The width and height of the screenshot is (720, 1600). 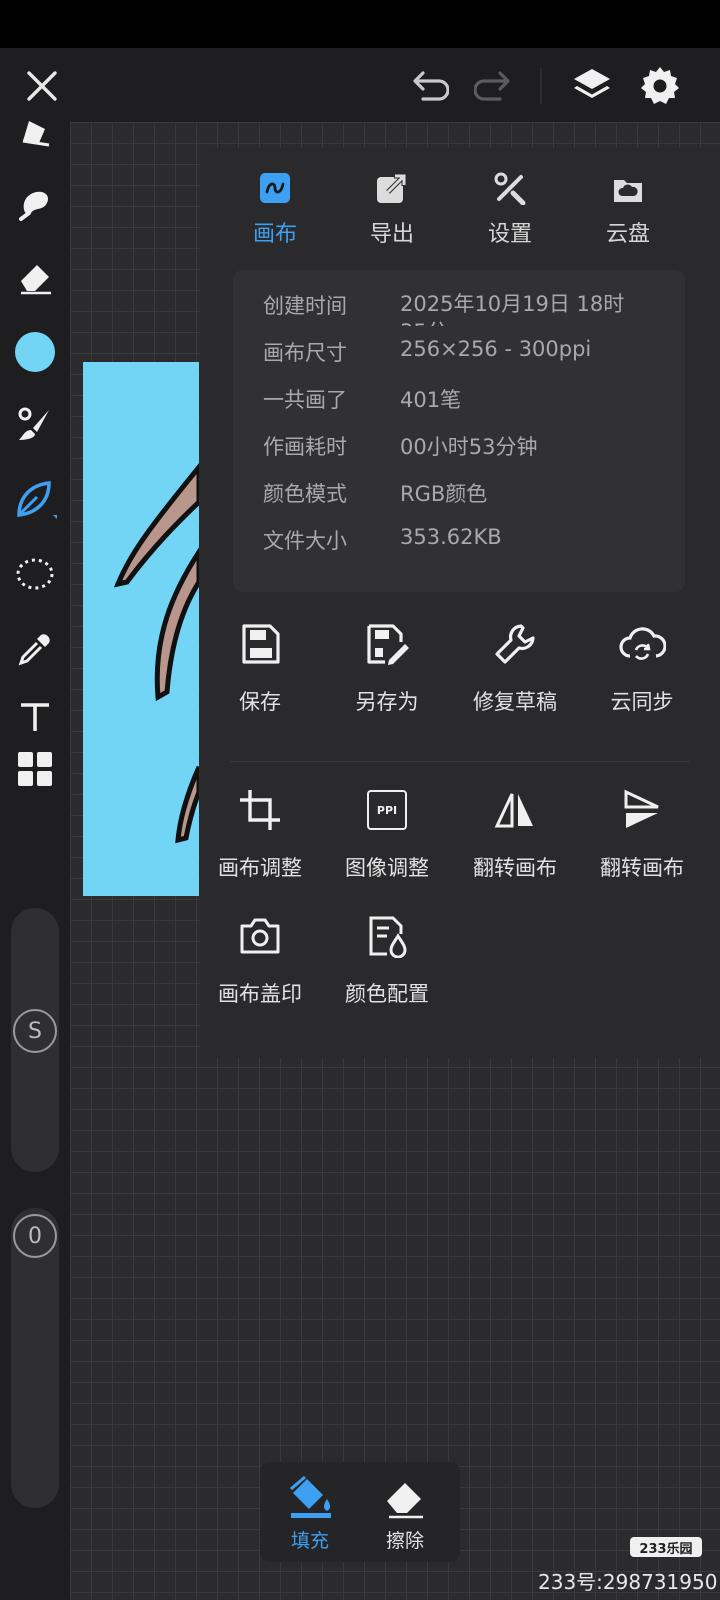 What do you see at coordinates (391, 234) in the screenshot?
I see `tab-label: 导出` at bounding box center [391, 234].